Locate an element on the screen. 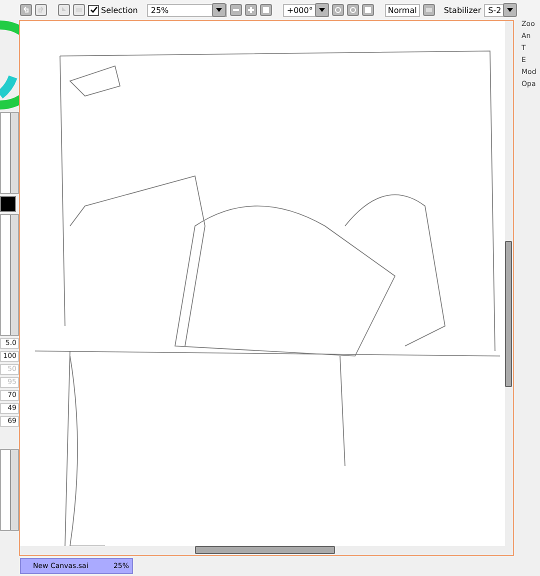 This screenshot has height=576, width=540. cursor-icon is located at coordinates (64, 10).